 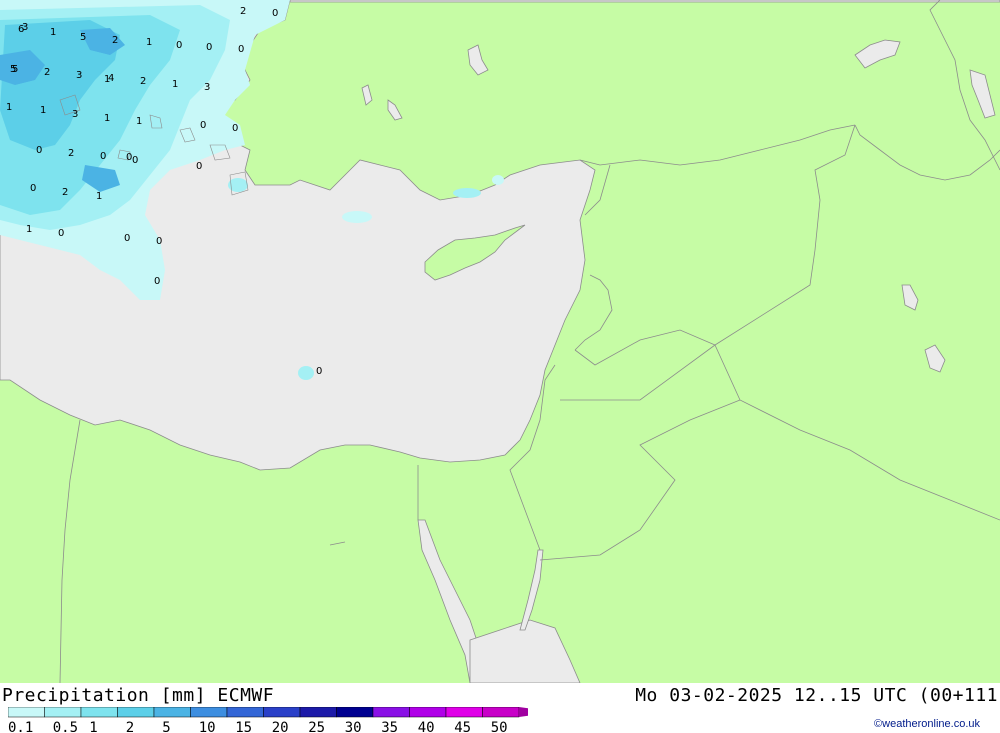 I want to click on legend-tick-label: 0.5, so click(x=65, y=726).